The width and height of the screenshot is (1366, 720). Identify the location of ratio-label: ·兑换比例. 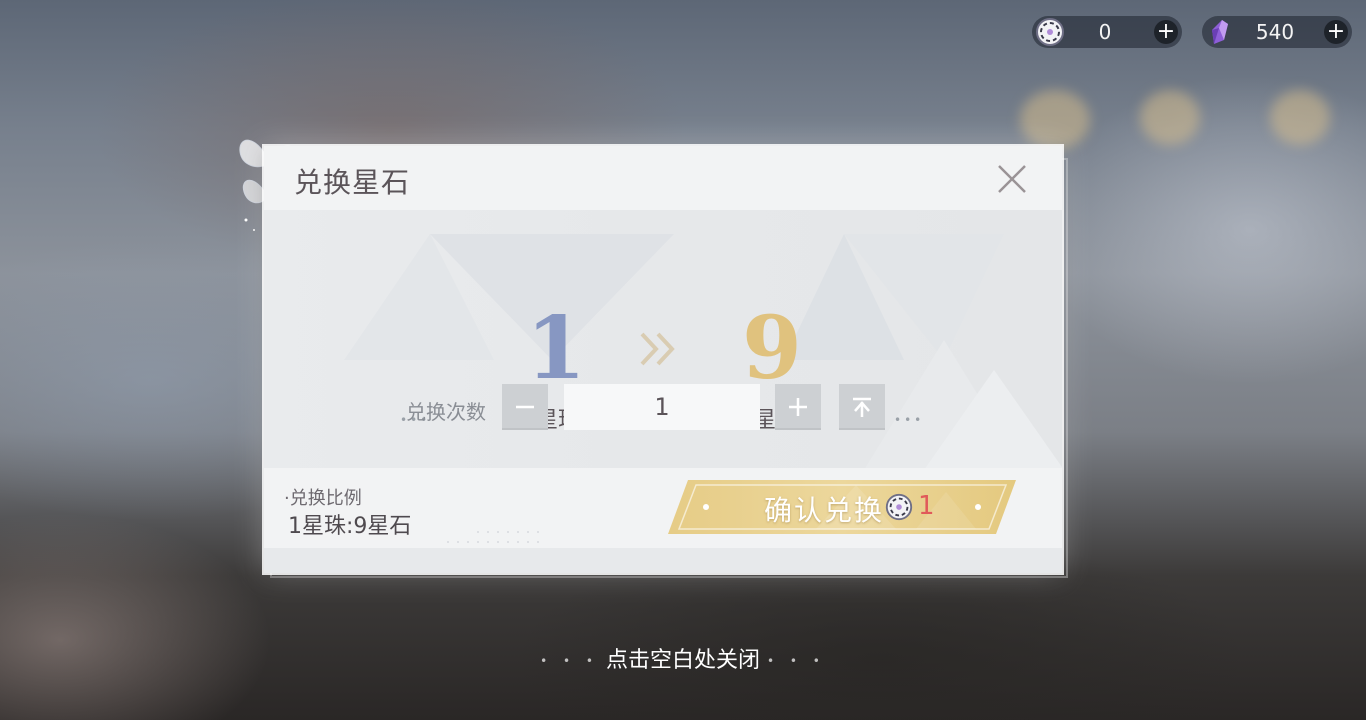
(323, 498).